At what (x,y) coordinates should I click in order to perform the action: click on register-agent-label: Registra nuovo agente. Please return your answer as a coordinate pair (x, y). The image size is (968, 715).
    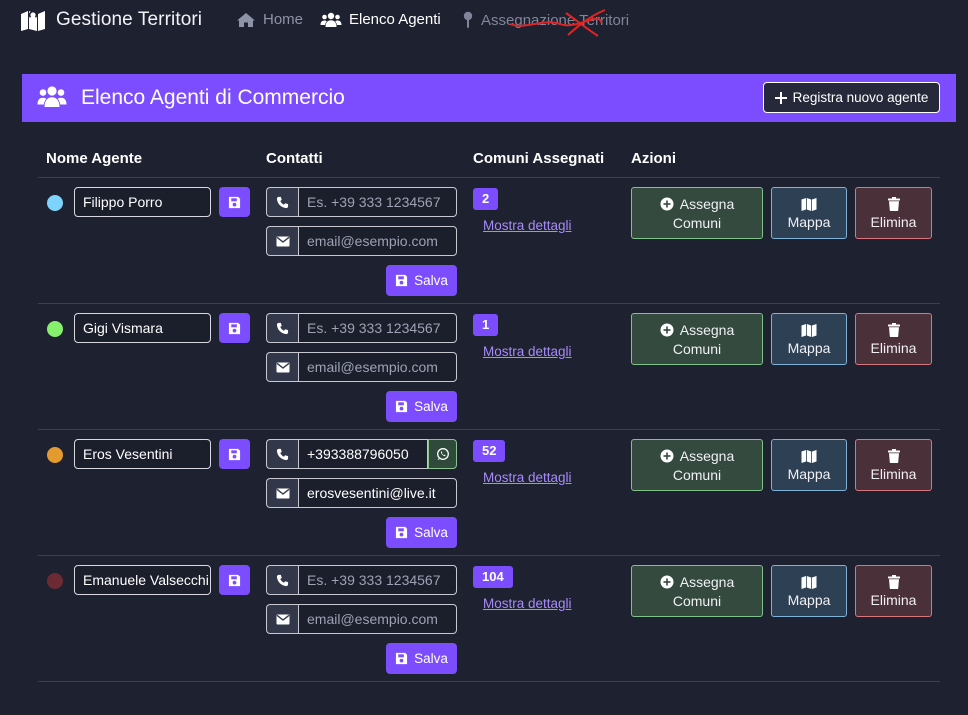
    Looking at the image, I should click on (860, 97).